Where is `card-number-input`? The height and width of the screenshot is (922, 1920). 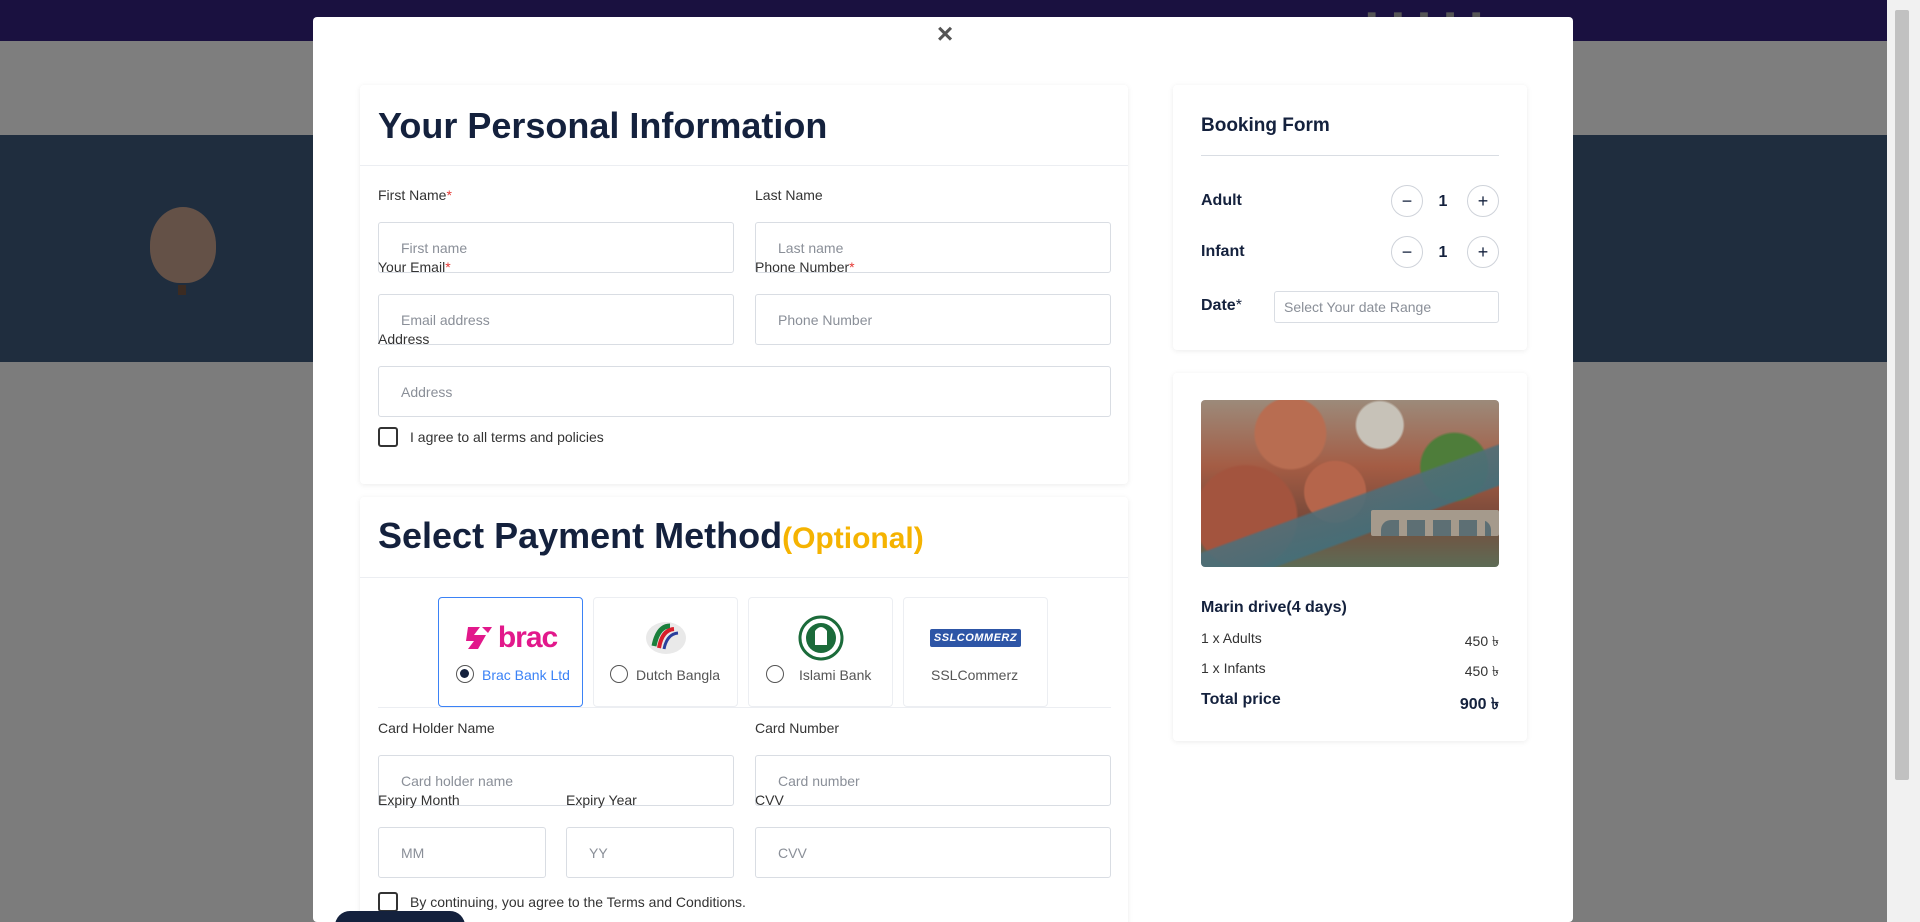 card-number-input is located at coordinates (933, 780).